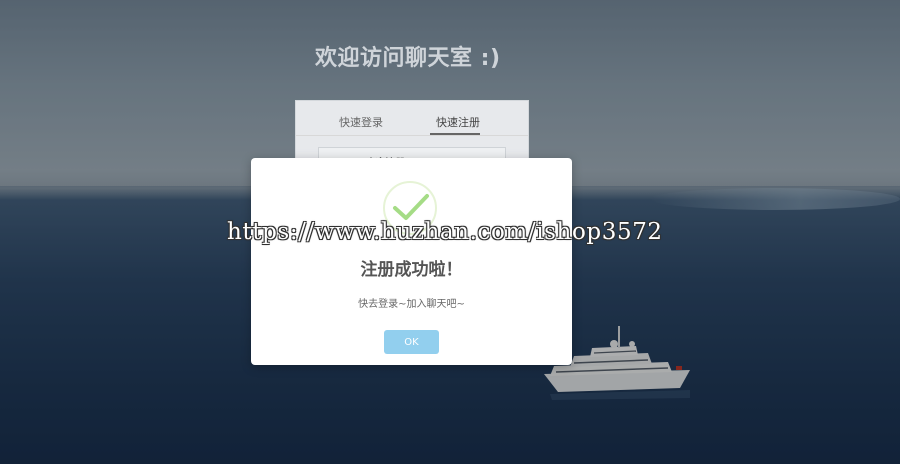  Describe the element at coordinates (408, 58) in the screenshot. I see `page-title: 欢迎访问聊天室 :)` at that location.